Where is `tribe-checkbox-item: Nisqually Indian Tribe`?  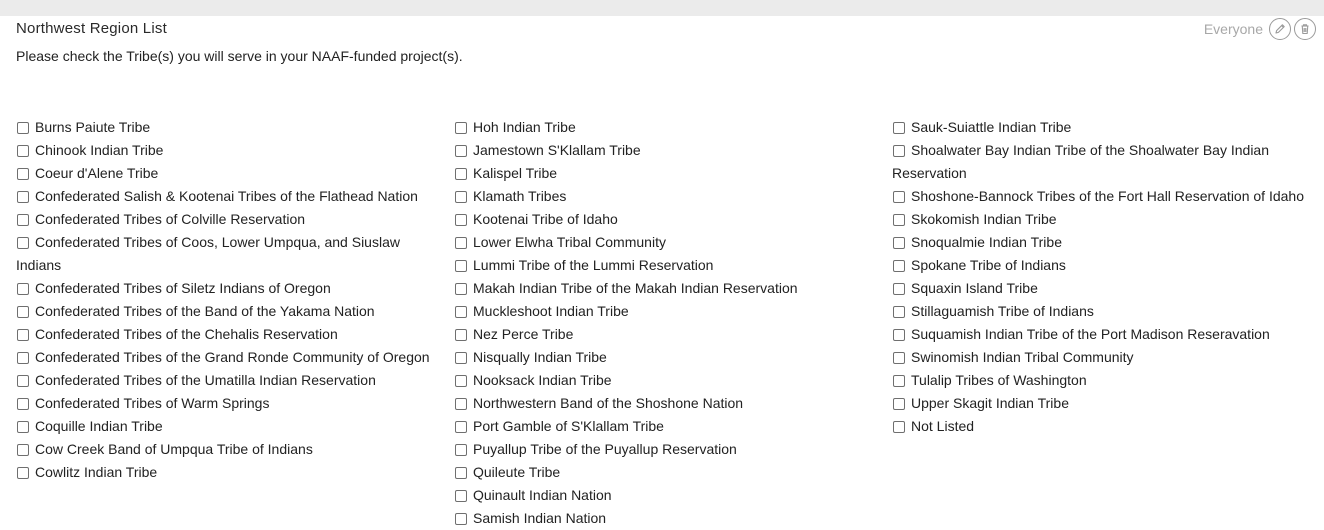
tribe-checkbox-item: Nisqually Indian Tribe is located at coordinates (669, 357).